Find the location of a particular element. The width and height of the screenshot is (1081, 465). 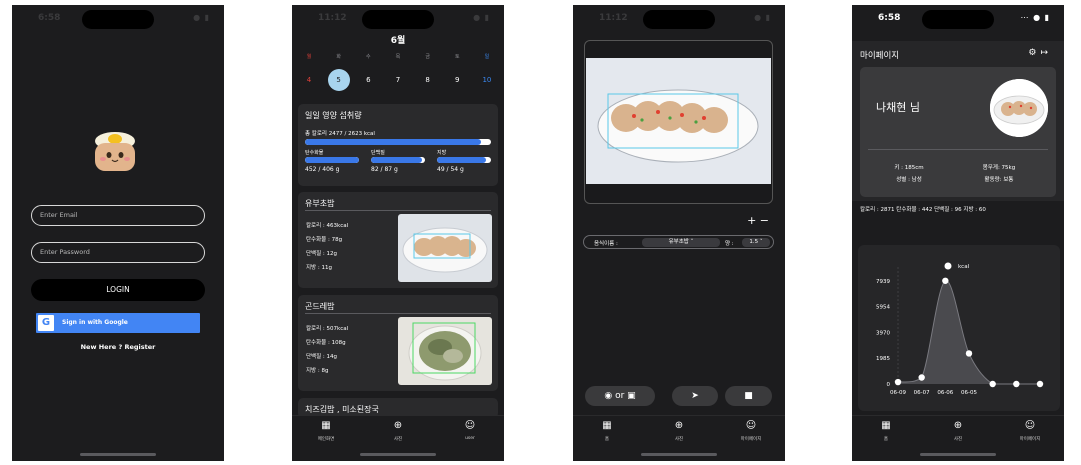

total-calorie-fill is located at coordinates (393, 142).